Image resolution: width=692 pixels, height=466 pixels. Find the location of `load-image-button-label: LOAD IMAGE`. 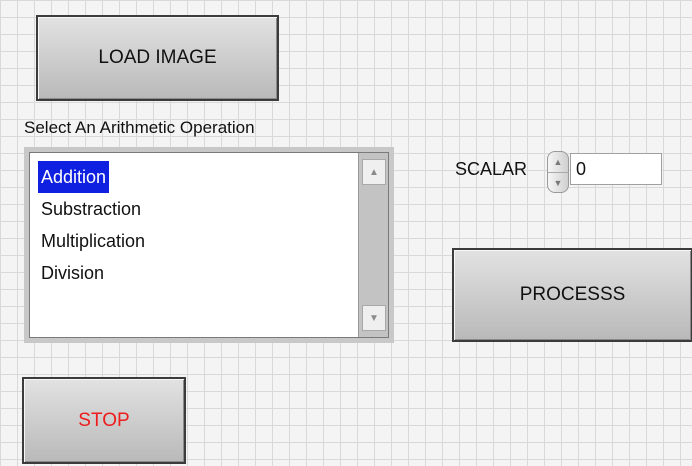

load-image-button-label: LOAD IMAGE is located at coordinates (157, 57).